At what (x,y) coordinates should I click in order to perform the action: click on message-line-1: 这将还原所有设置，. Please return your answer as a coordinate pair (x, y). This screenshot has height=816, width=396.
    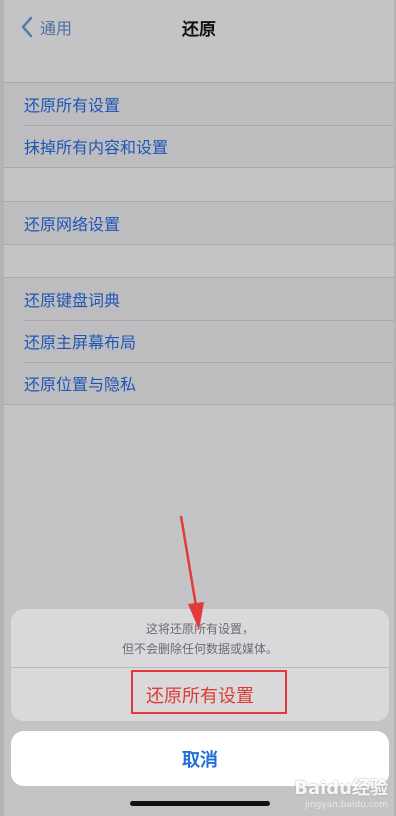
    Looking at the image, I should click on (199, 628).